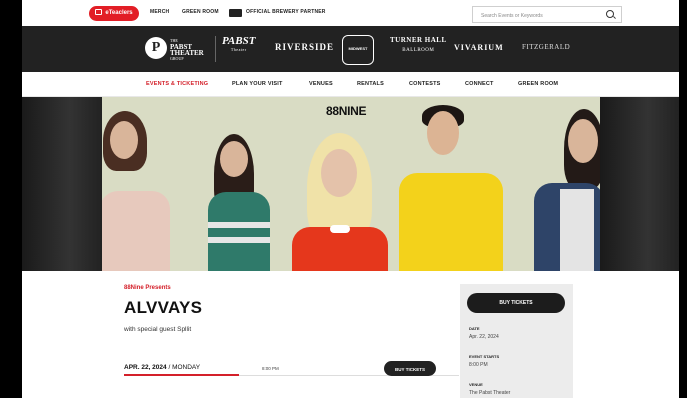  I want to click on event-guest: with special guest Spllit, so click(158, 329).